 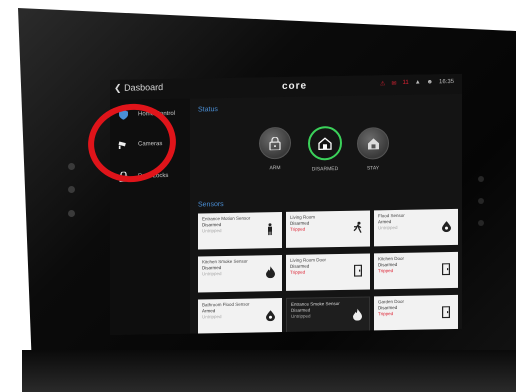 I want to click on status-section-title: Status, so click(x=208, y=110).